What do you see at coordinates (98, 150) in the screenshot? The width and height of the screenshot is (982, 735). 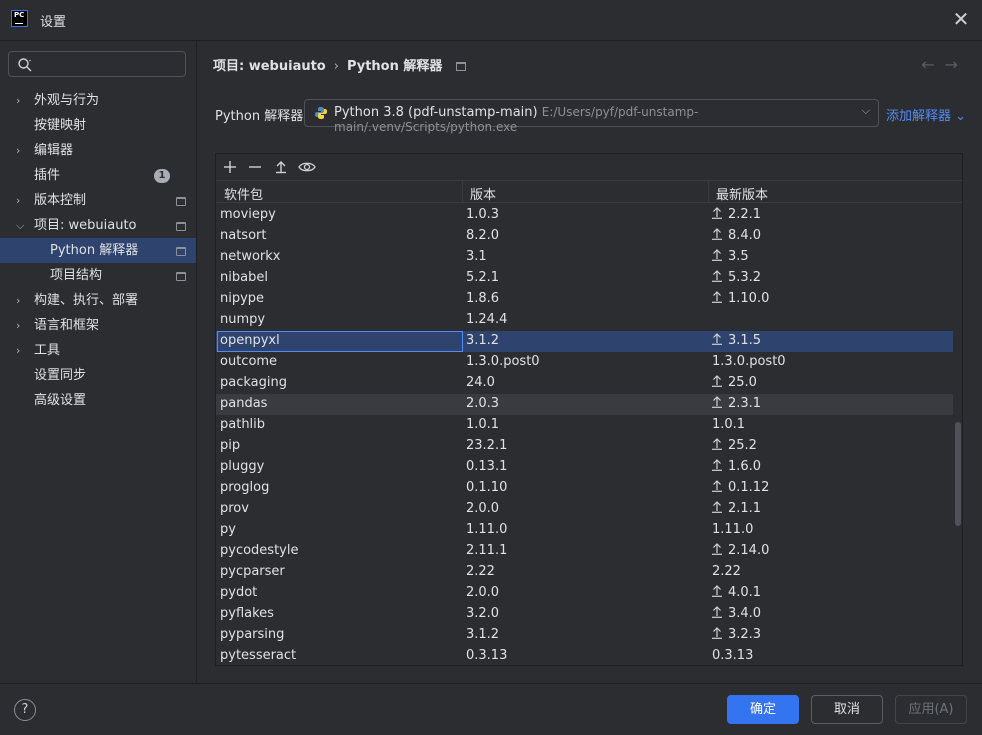 I see `sidebar-item-2: › 编辑器` at bounding box center [98, 150].